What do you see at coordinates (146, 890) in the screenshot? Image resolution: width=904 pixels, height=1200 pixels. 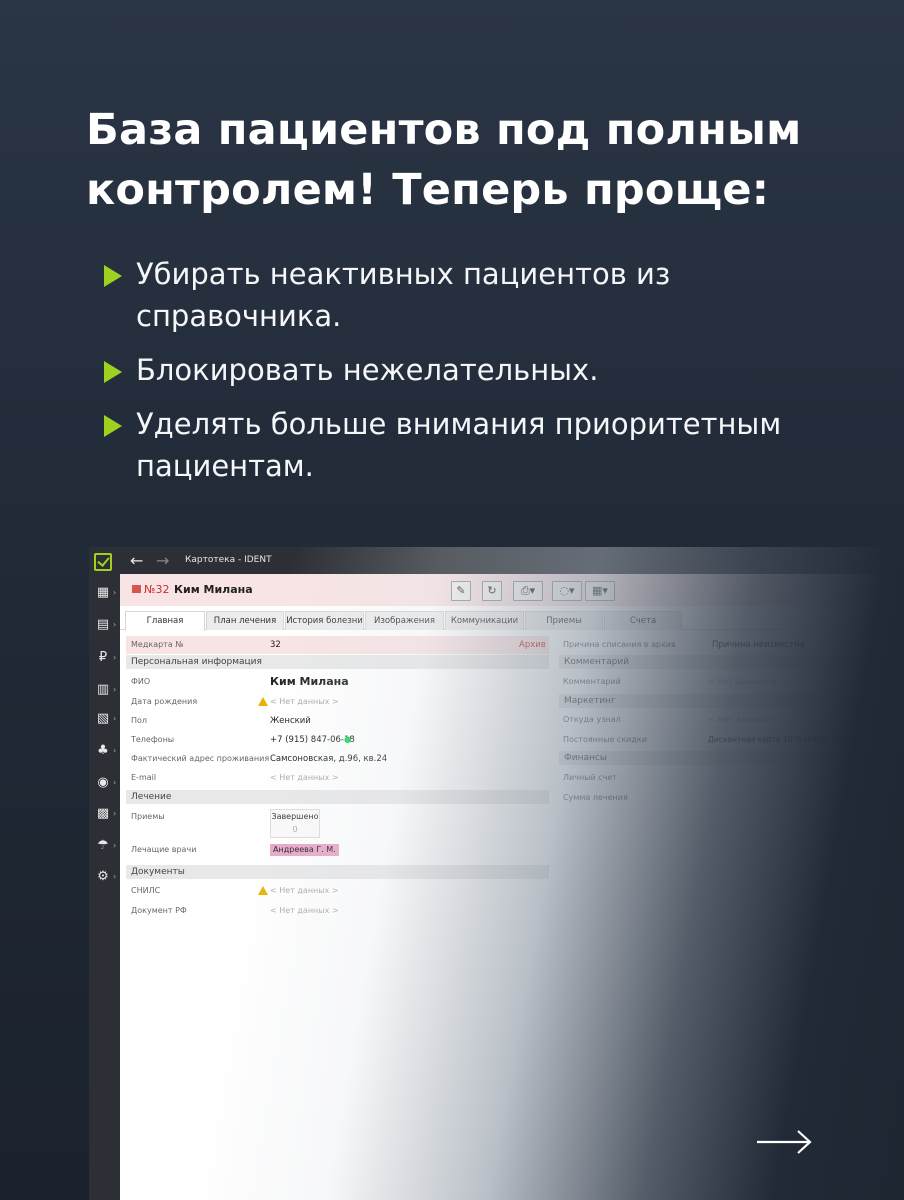 I see `snils-label: СНИЛС` at bounding box center [146, 890].